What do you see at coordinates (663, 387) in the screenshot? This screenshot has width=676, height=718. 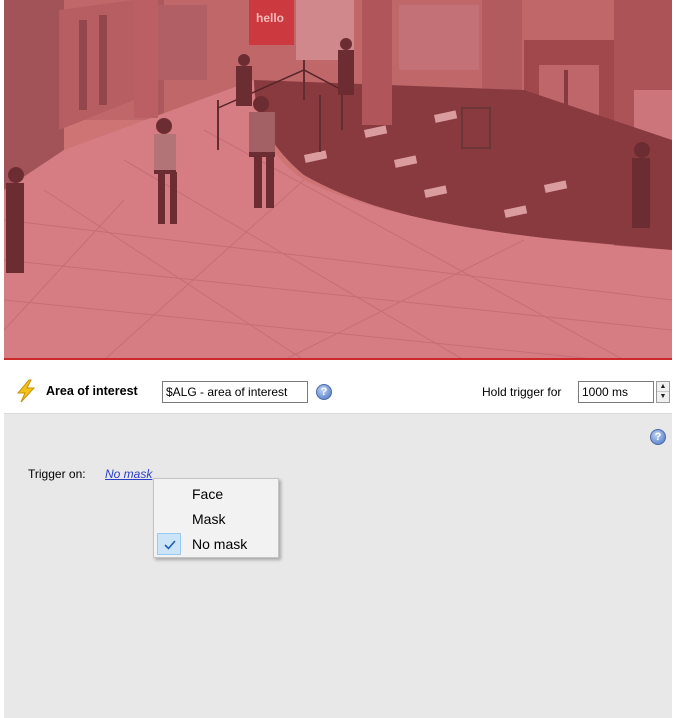 I see `spin-up-arrow-icon: ▲` at bounding box center [663, 387].